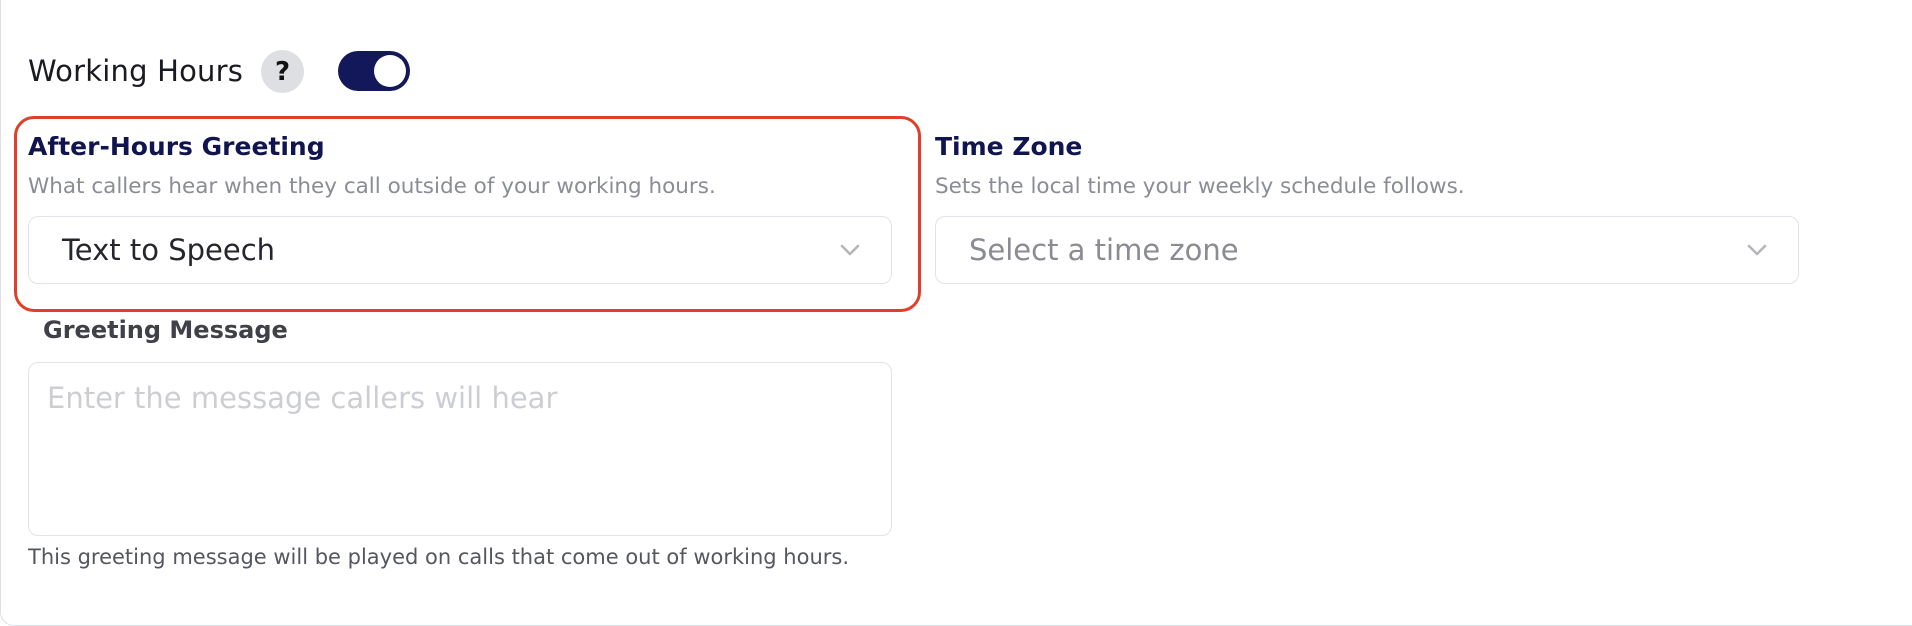  Describe the element at coordinates (176, 146) in the screenshot. I see `after-hours-greeting-title: After-Hours Greeting` at that location.